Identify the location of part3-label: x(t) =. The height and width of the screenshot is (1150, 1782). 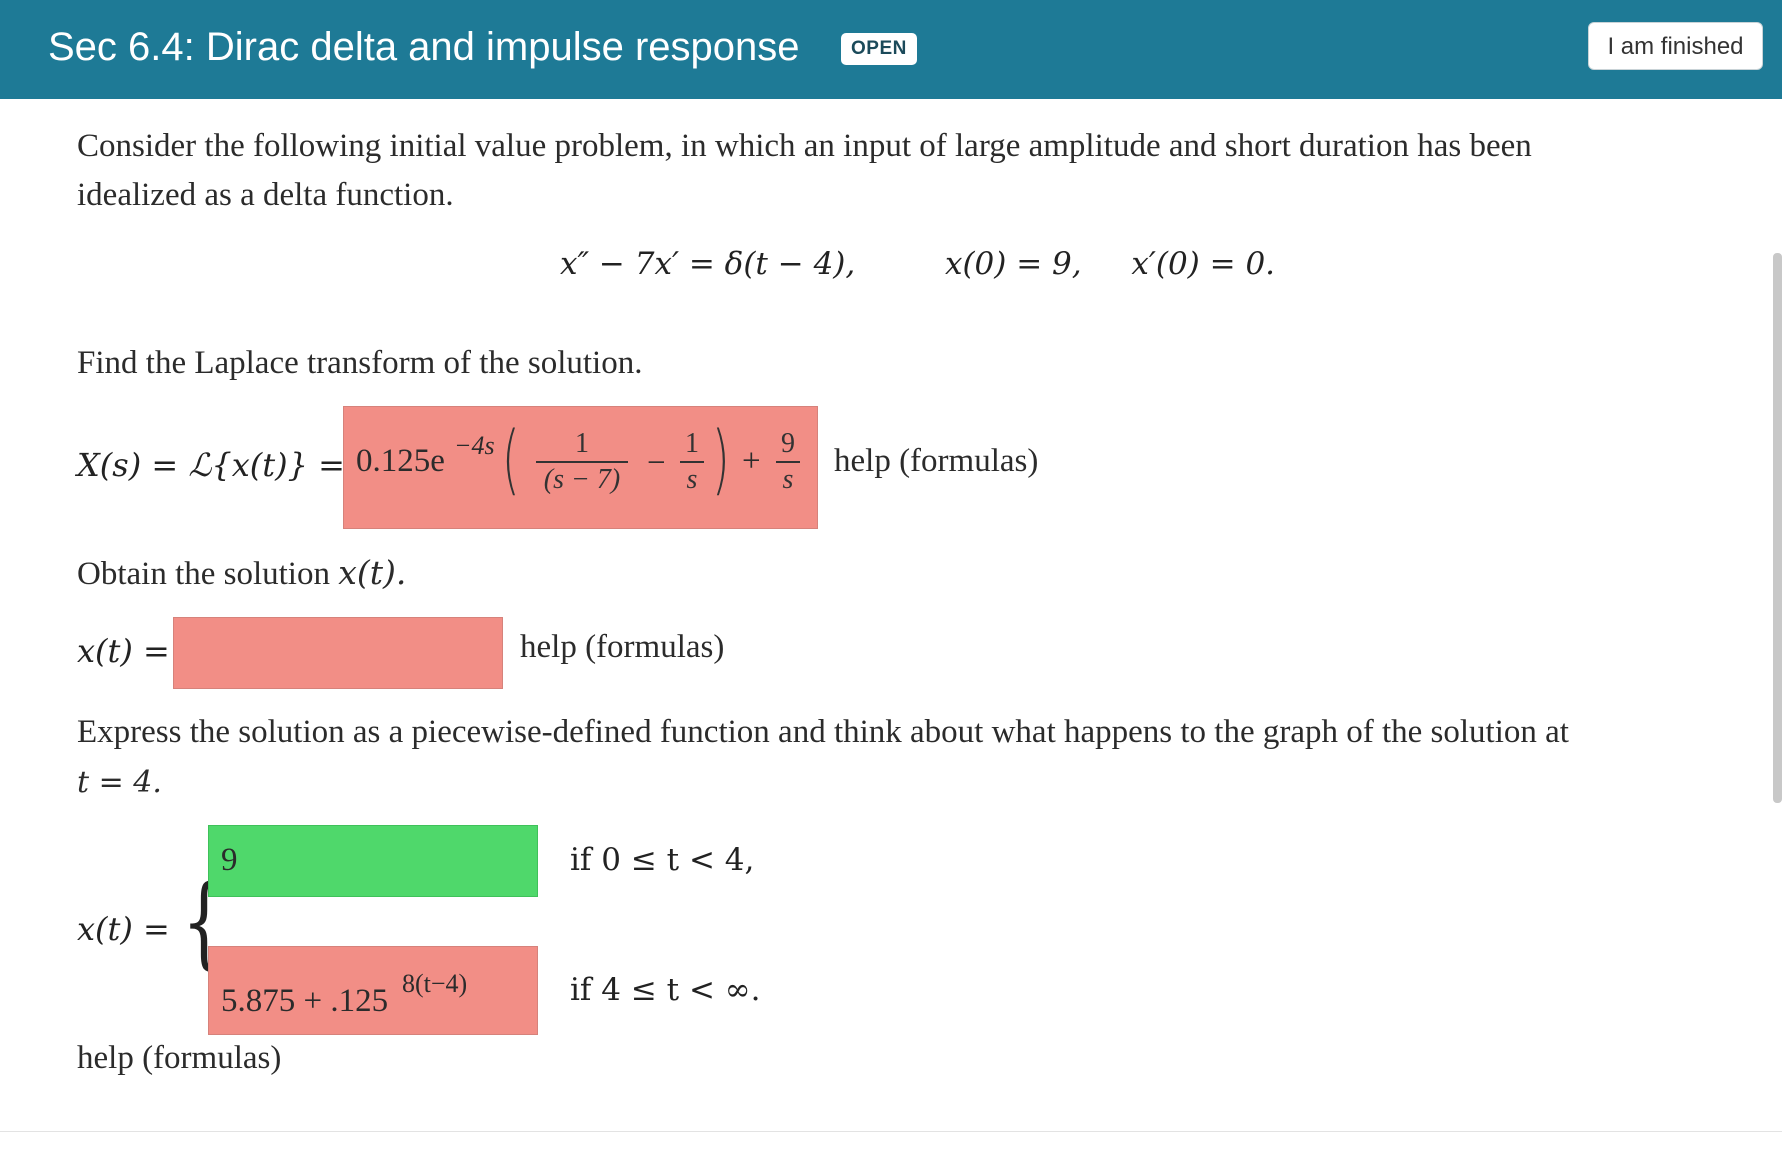
(123, 929).